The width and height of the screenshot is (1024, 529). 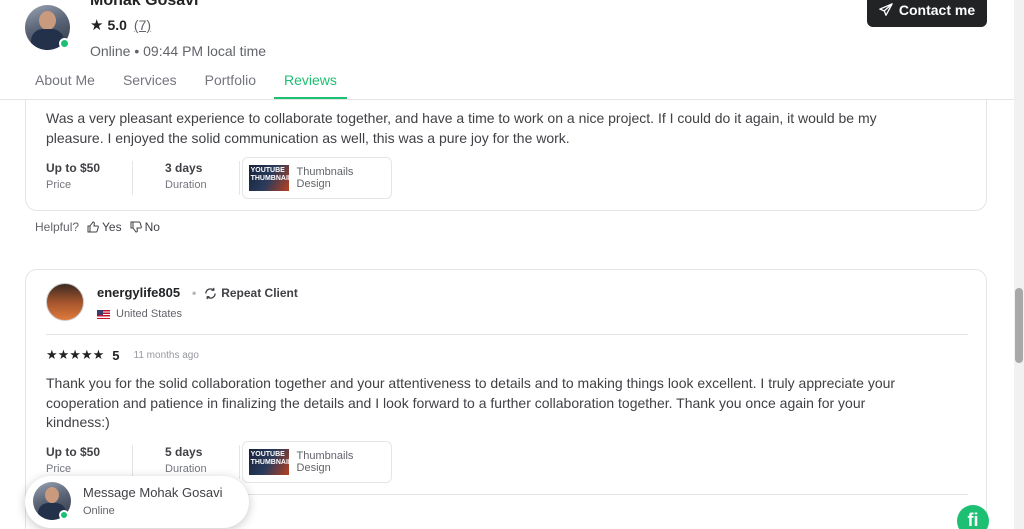 I want to click on tab-services: Services, so click(x=150, y=85).